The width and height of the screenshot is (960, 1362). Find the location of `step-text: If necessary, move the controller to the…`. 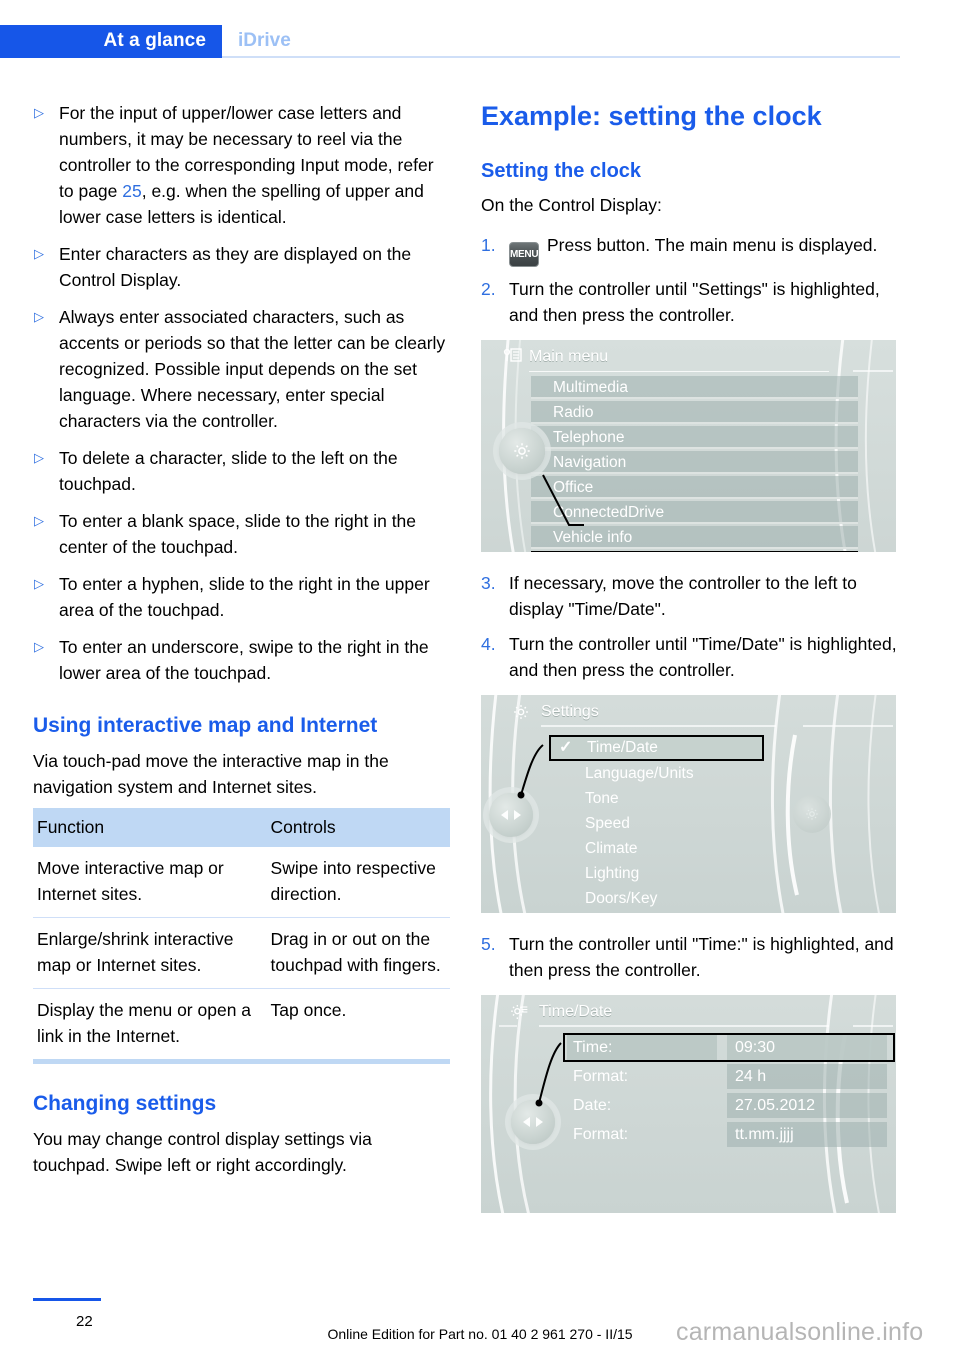

step-text: If necessary, move the controller to the… is located at coordinates (683, 596).